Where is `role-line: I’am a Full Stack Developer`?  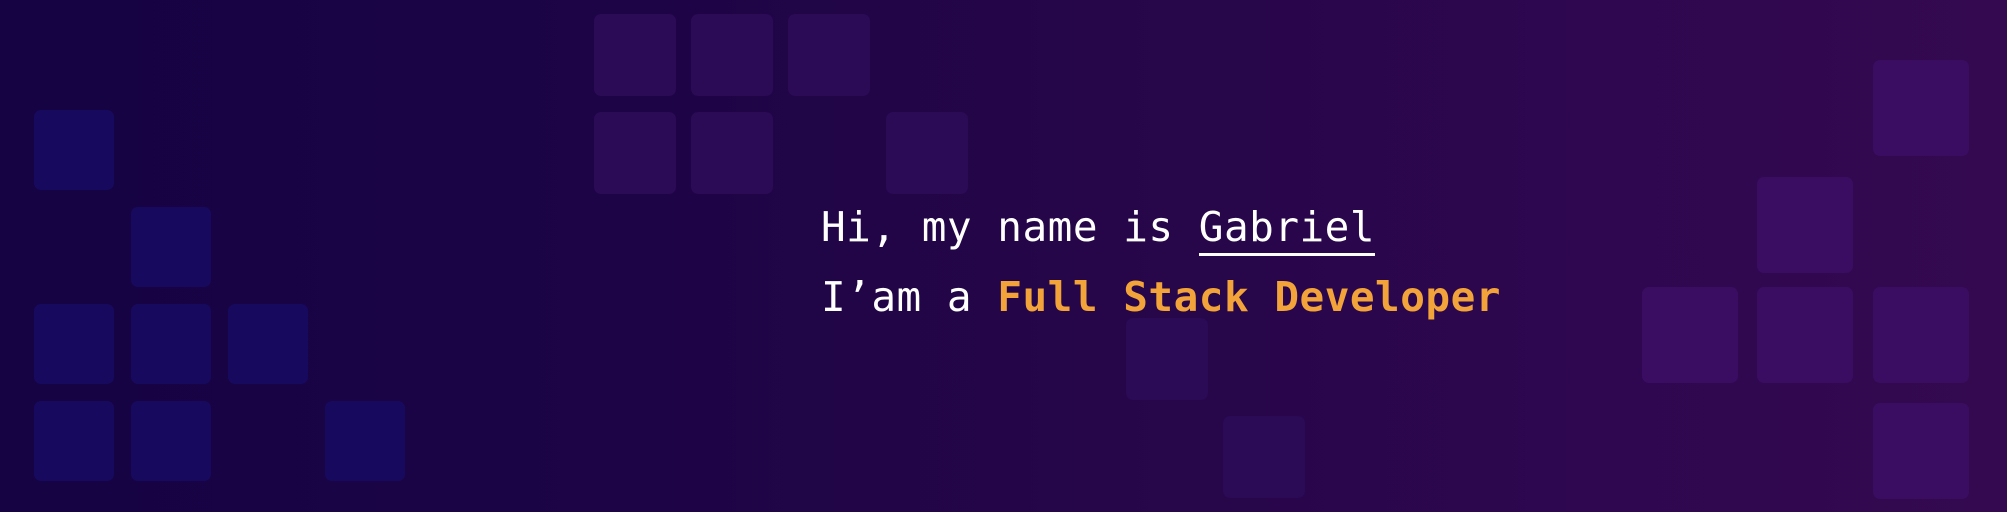
role-line: I’am a Full Stack Developer is located at coordinates (1161, 297).